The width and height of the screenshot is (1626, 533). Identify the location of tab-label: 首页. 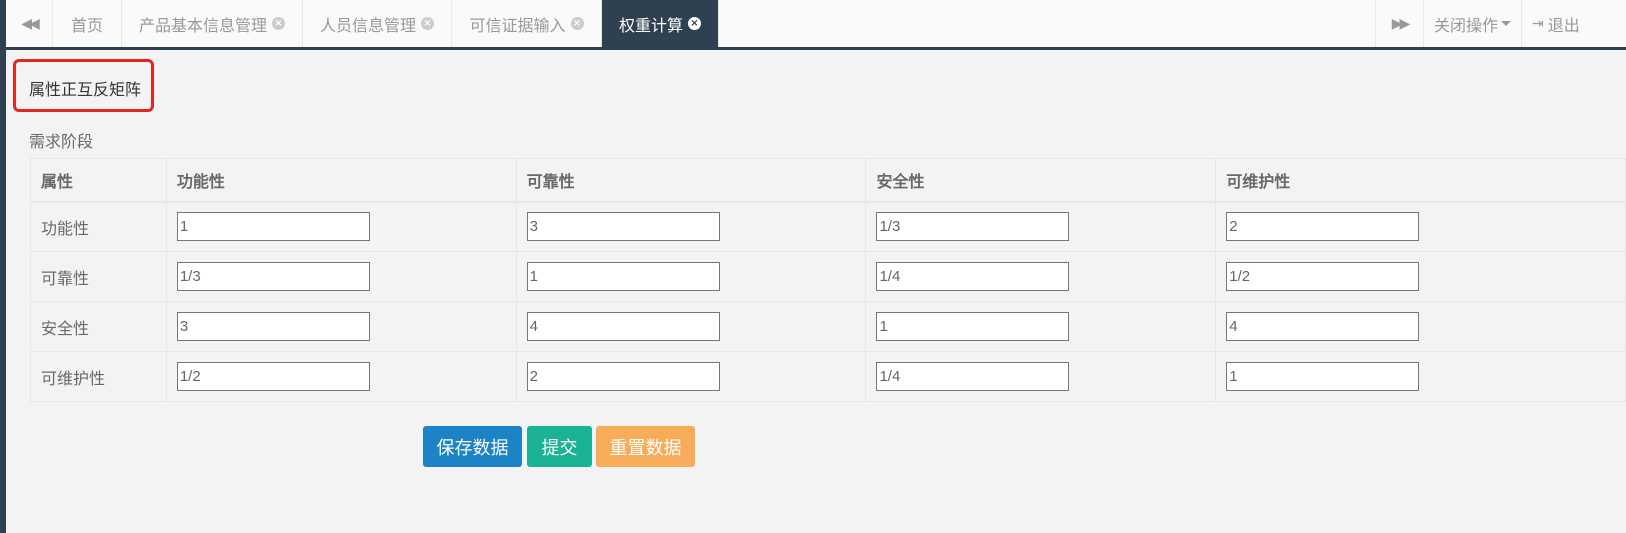
(86, 25).